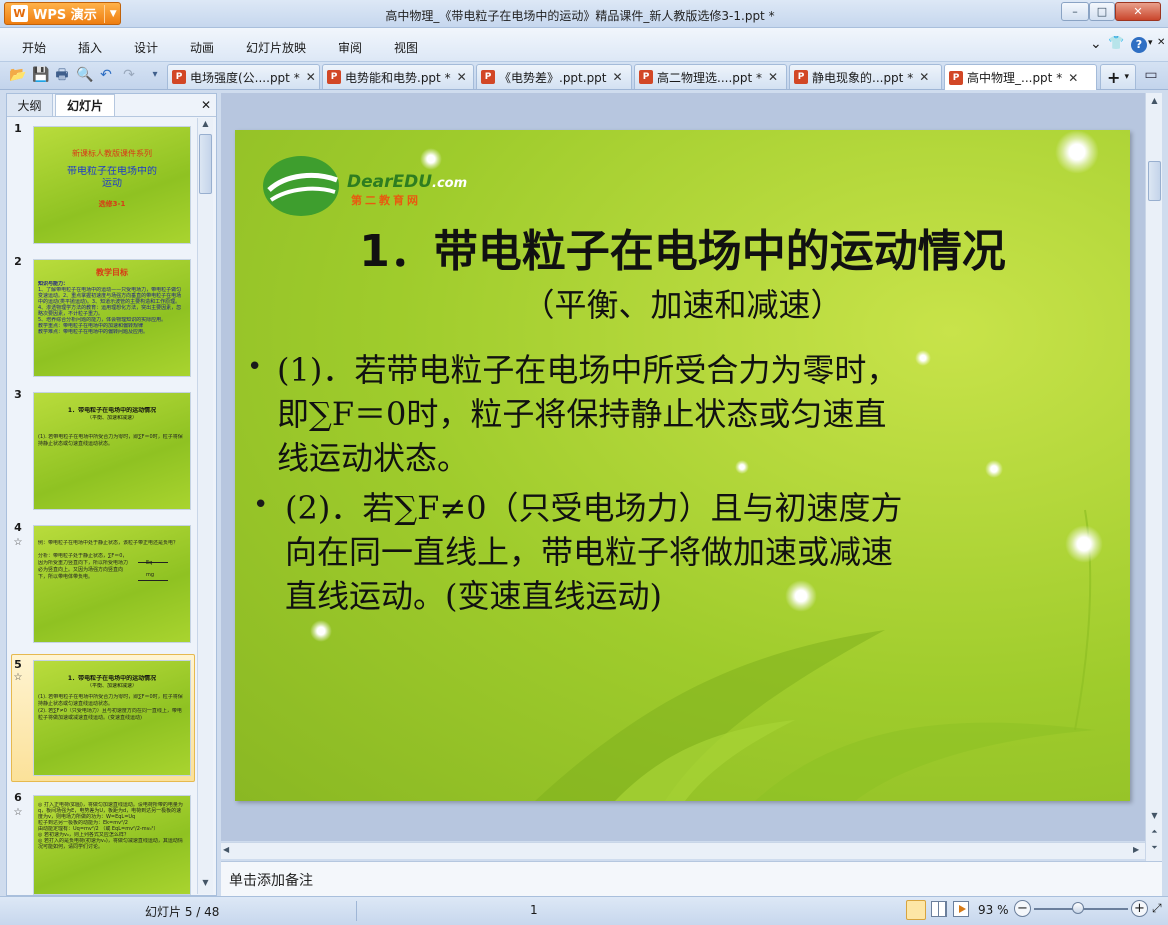  I want to click on previous-slide-icon: ⏶, so click(1154, 833).